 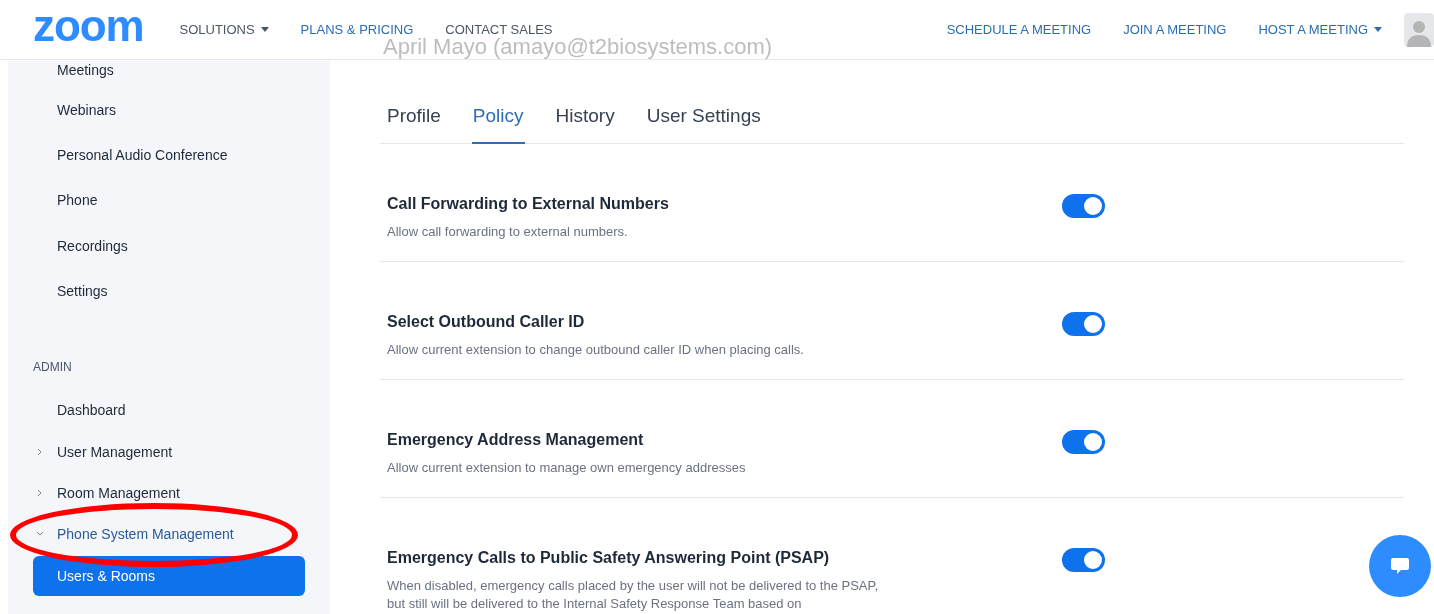 I want to click on sidebar-item: Personal Audio Conference, so click(x=193, y=155).